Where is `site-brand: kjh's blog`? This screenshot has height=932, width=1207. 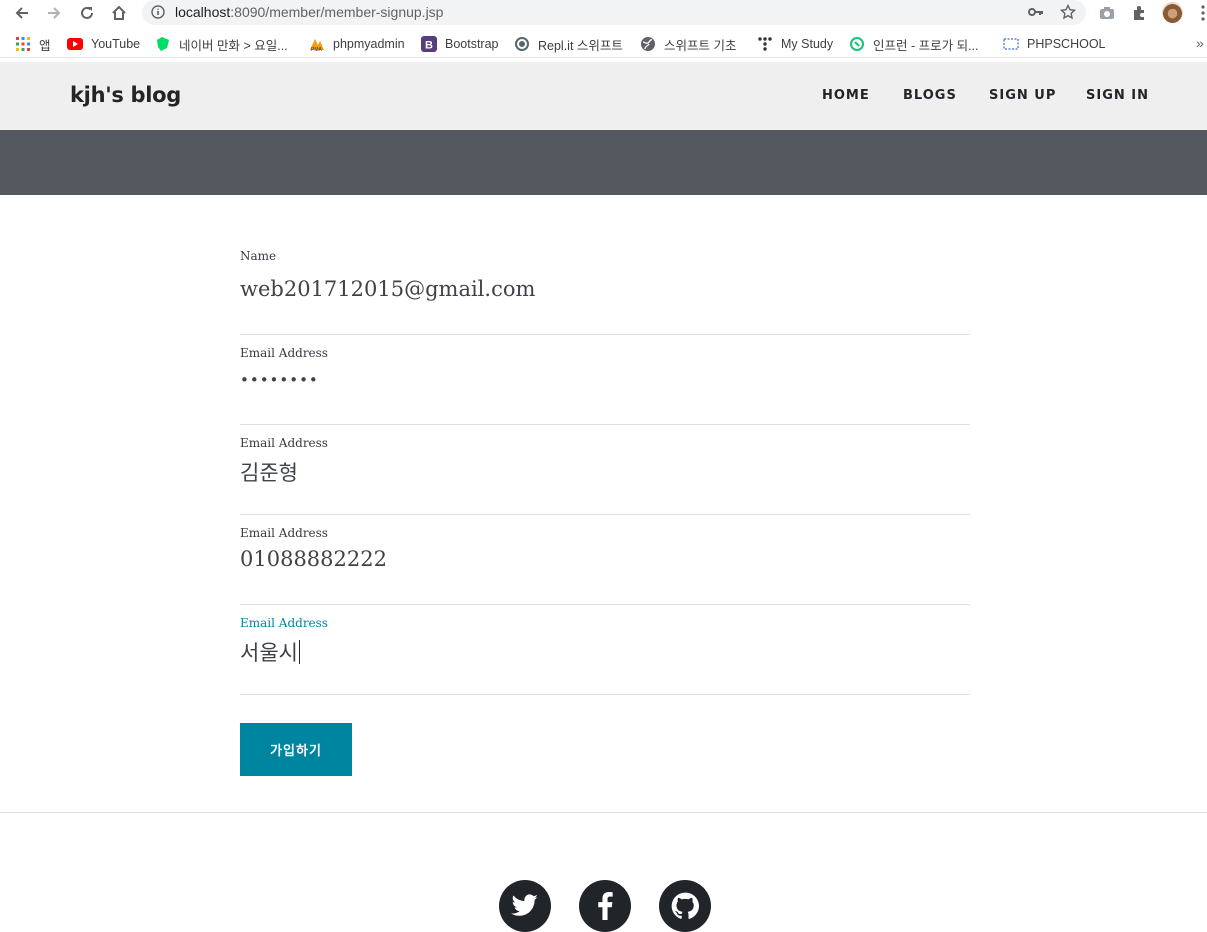
site-brand: kjh's blog is located at coordinates (125, 95).